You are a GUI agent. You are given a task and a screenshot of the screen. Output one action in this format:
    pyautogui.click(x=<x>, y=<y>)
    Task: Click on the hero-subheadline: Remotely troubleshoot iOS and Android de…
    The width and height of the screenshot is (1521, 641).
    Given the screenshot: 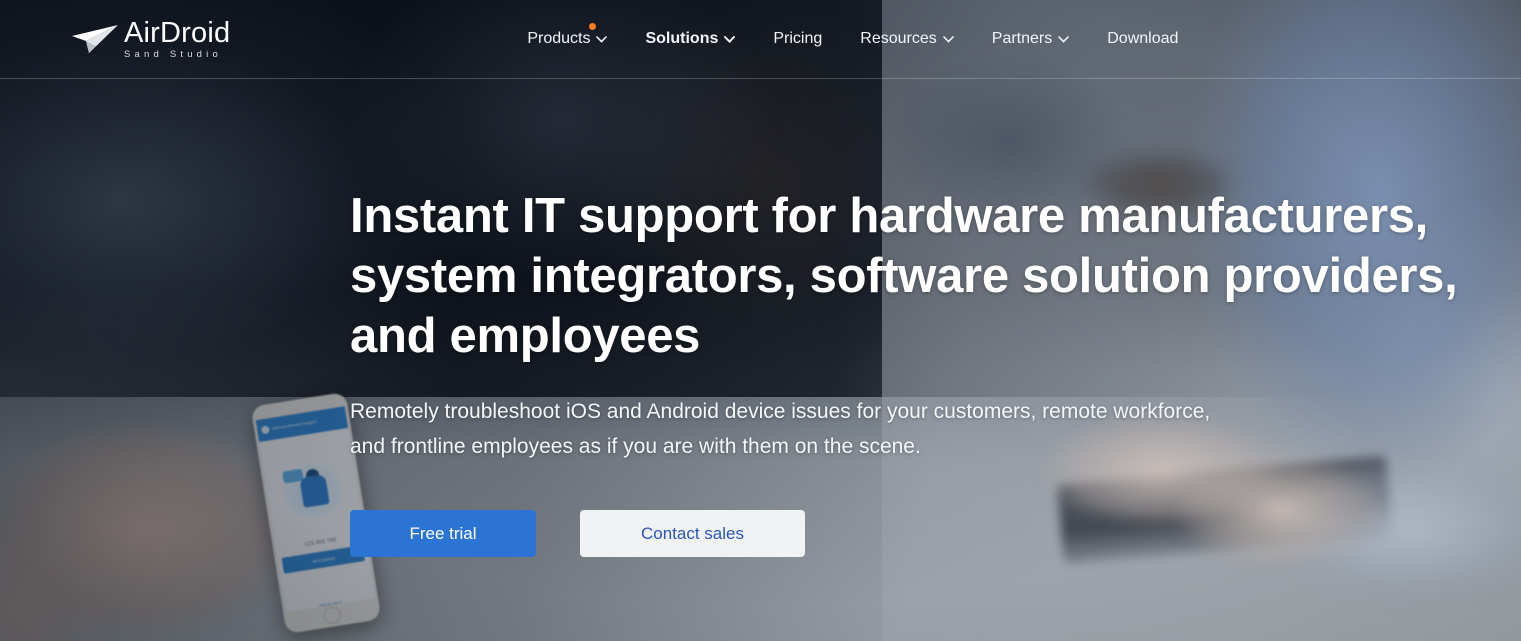 What is the action you would take?
    pyautogui.click(x=780, y=429)
    